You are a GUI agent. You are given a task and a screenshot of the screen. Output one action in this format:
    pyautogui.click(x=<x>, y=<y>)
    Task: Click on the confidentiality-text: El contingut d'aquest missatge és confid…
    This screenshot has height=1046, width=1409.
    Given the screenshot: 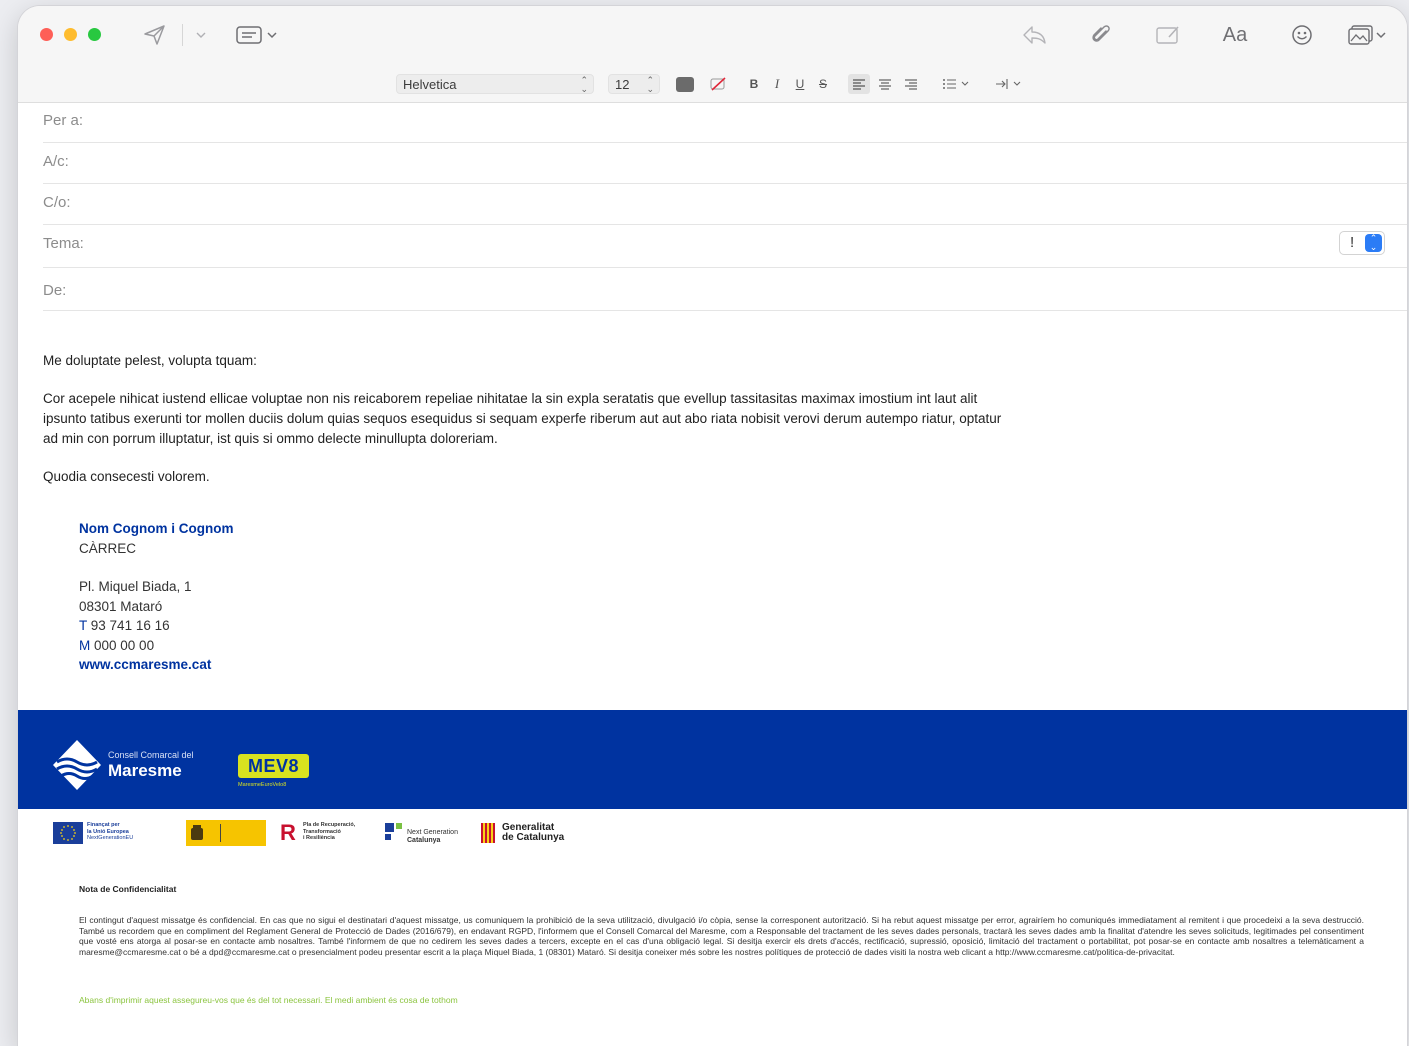 What is the action you would take?
    pyautogui.click(x=721, y=936)
    